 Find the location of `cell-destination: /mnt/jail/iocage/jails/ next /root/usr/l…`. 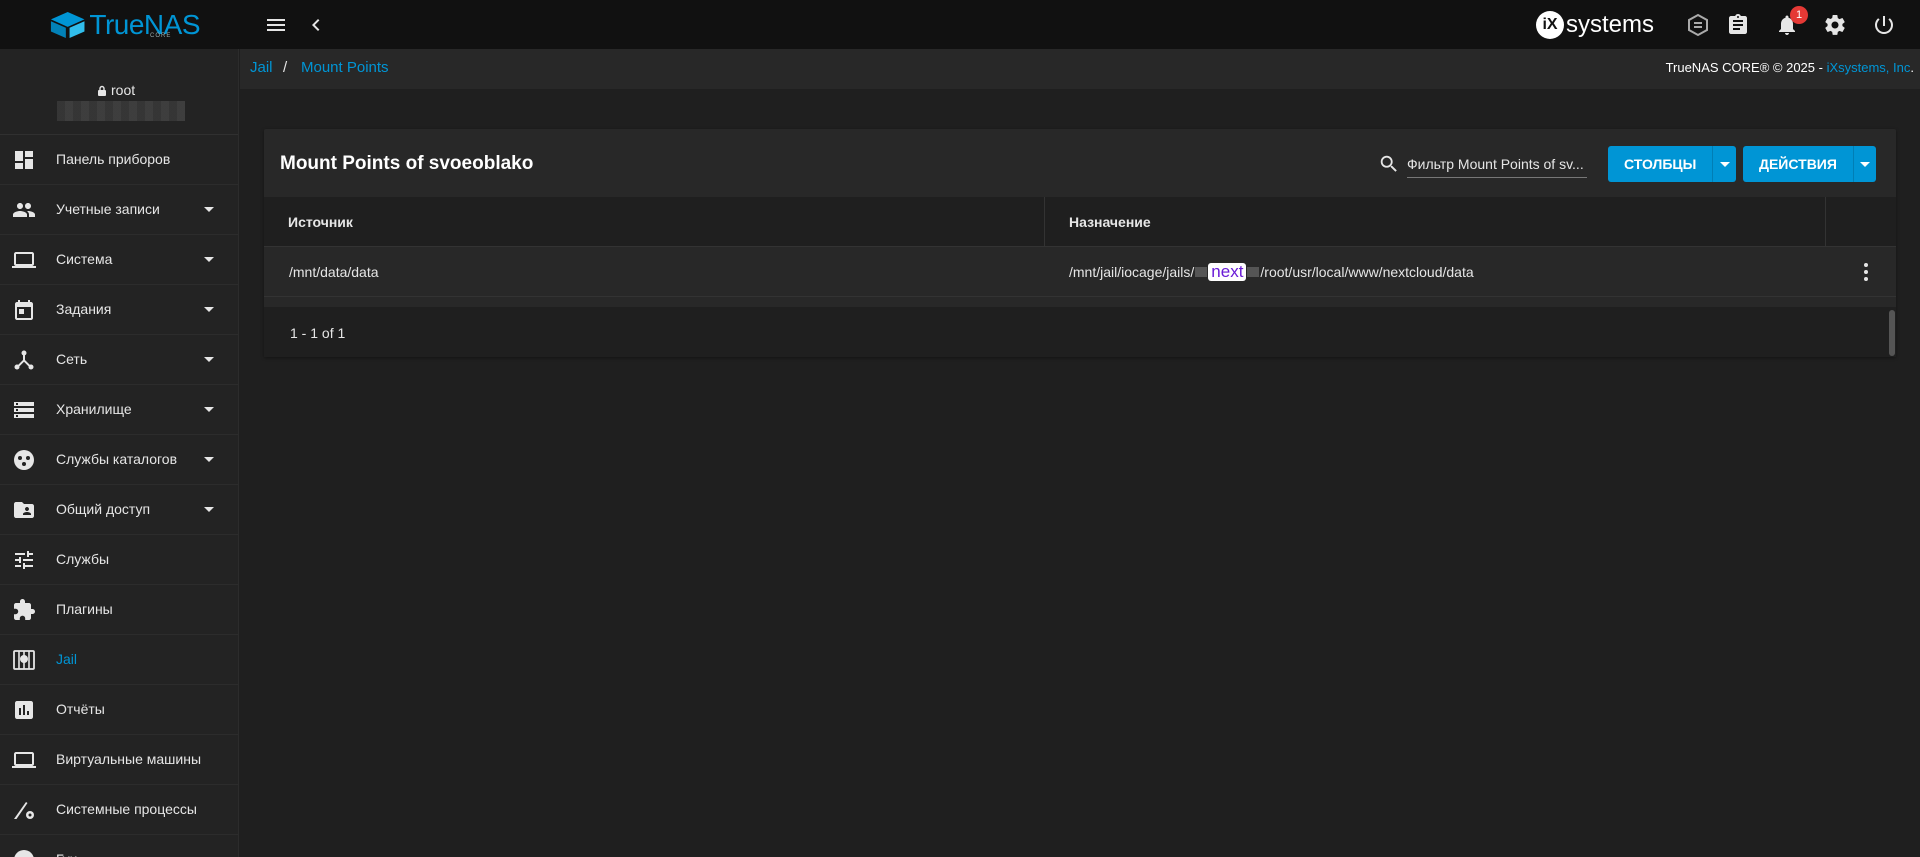

cell-destination: /mnt/jail/iocage/jails/ next /root/usr/l… is located at coordinates (1271, 272).